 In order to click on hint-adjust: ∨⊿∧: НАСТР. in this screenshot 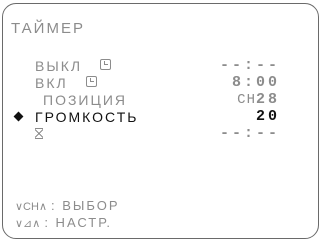, I will do `click(63, 222)`.